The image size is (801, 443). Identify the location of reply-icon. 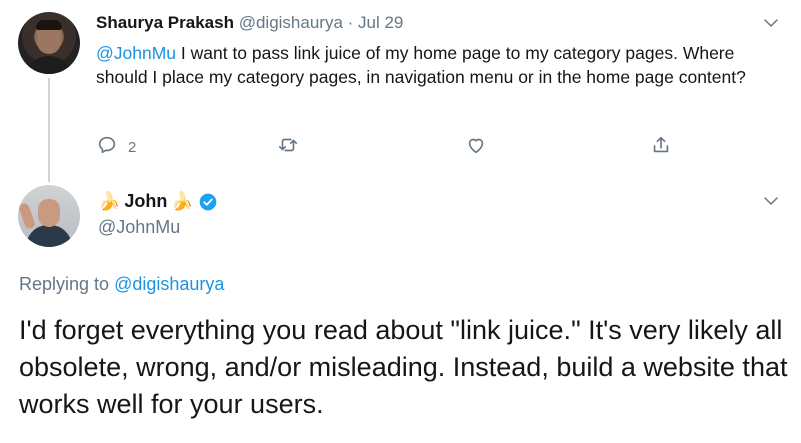
(107, 147).